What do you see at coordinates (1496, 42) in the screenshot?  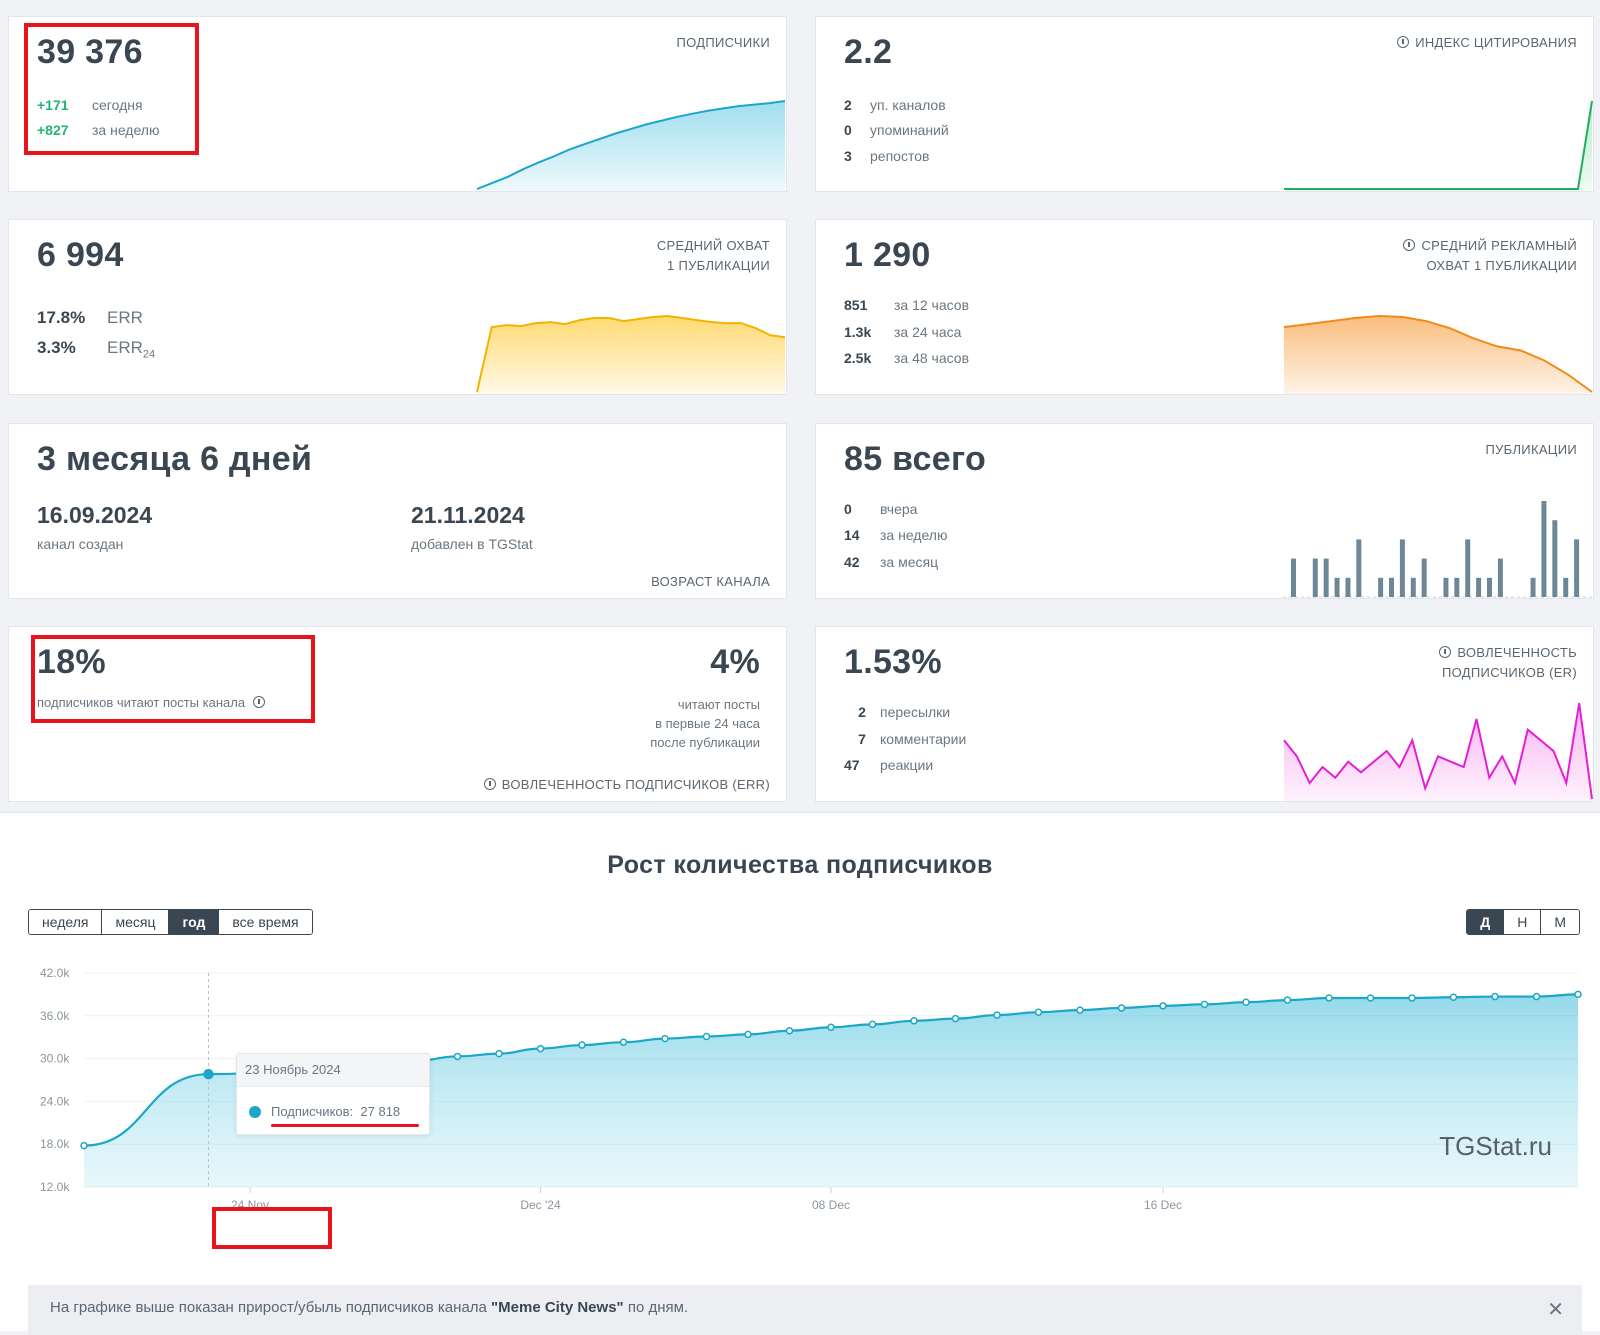 I see `citation-caption-text: ИНДЕКС ЦИТИРОВАНИЯ` at bounding box center [1496, 42].